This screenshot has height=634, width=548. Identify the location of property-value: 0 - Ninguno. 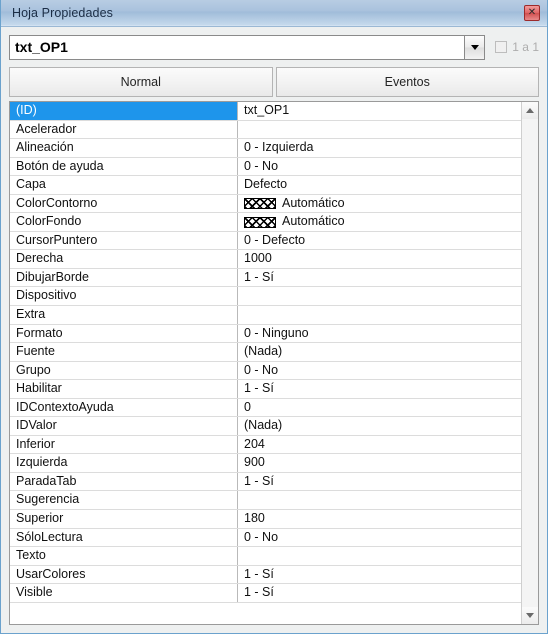
(379, 334).